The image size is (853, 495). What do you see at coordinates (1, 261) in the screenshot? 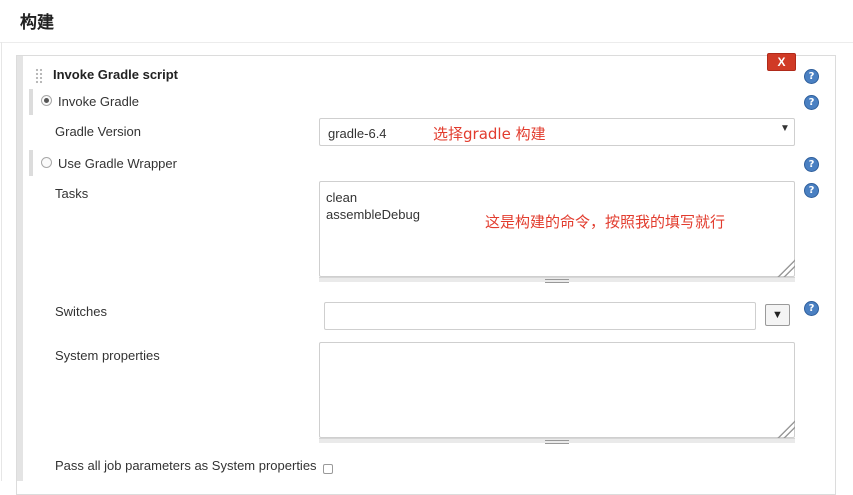
I see `page-left-divider` at bounding box center [1, 261].